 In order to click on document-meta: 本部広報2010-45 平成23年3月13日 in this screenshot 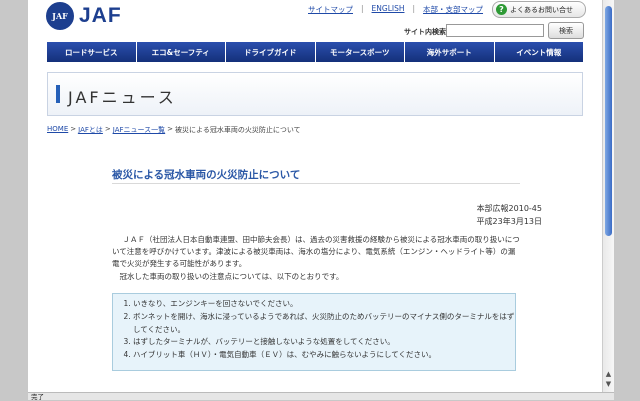, I will do `click(509, 215)`.